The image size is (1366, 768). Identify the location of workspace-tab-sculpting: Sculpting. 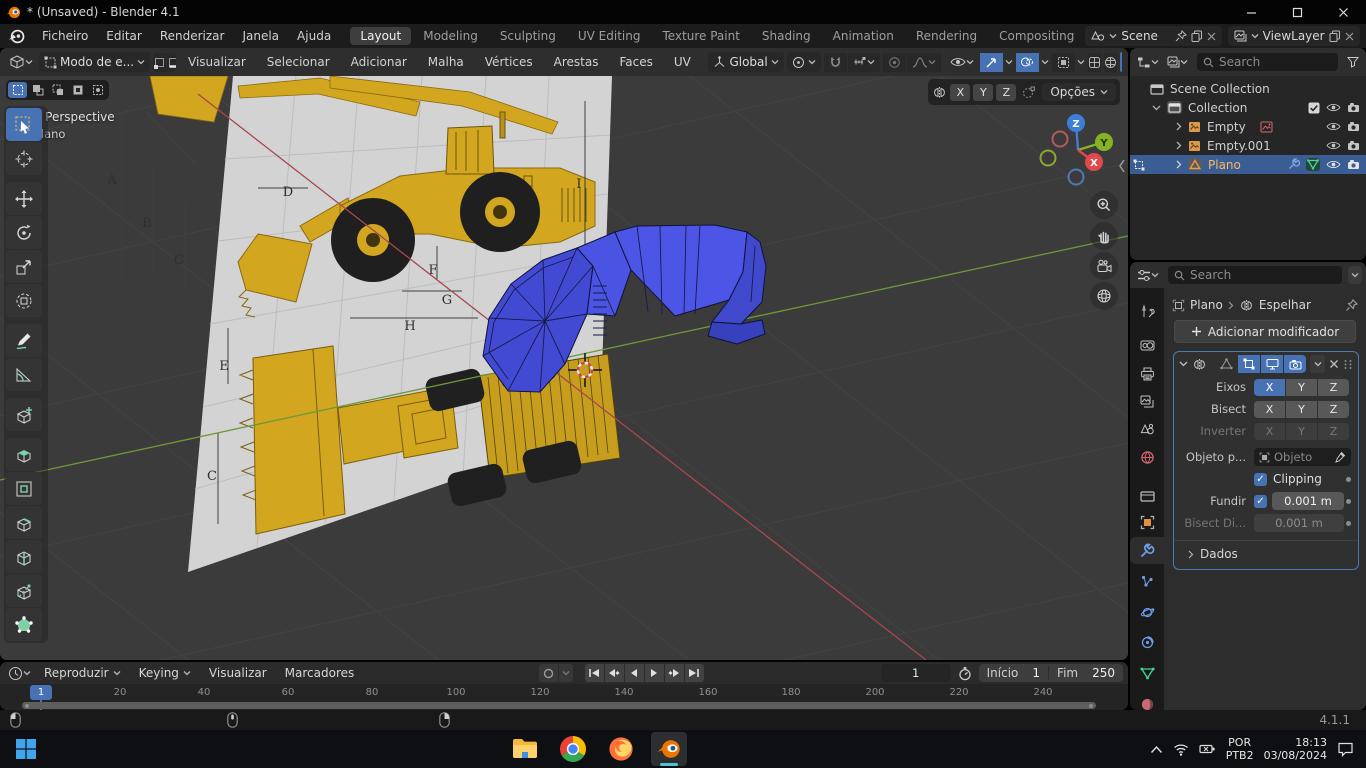
(528, 36).